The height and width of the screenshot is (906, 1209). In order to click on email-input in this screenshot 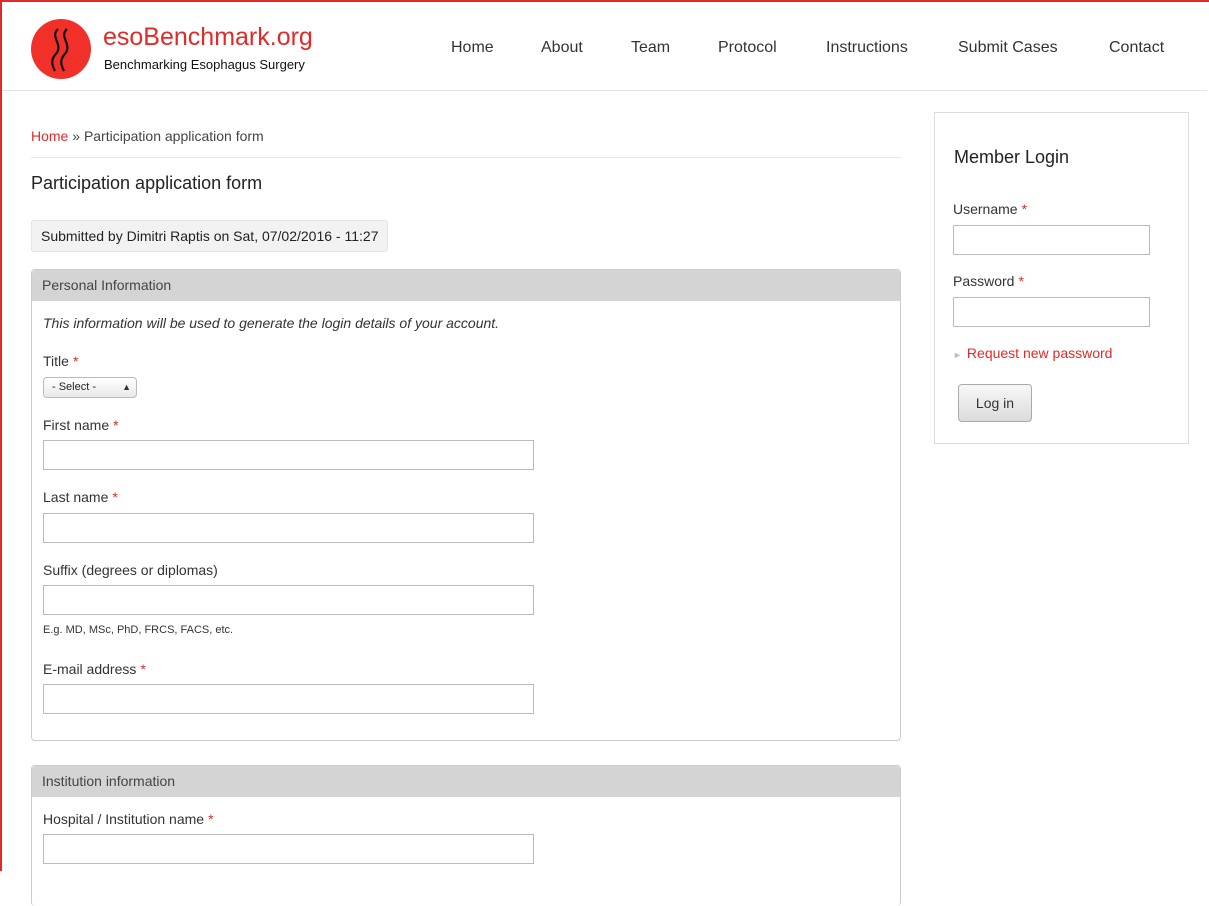, I will do `click(288, 699)`.